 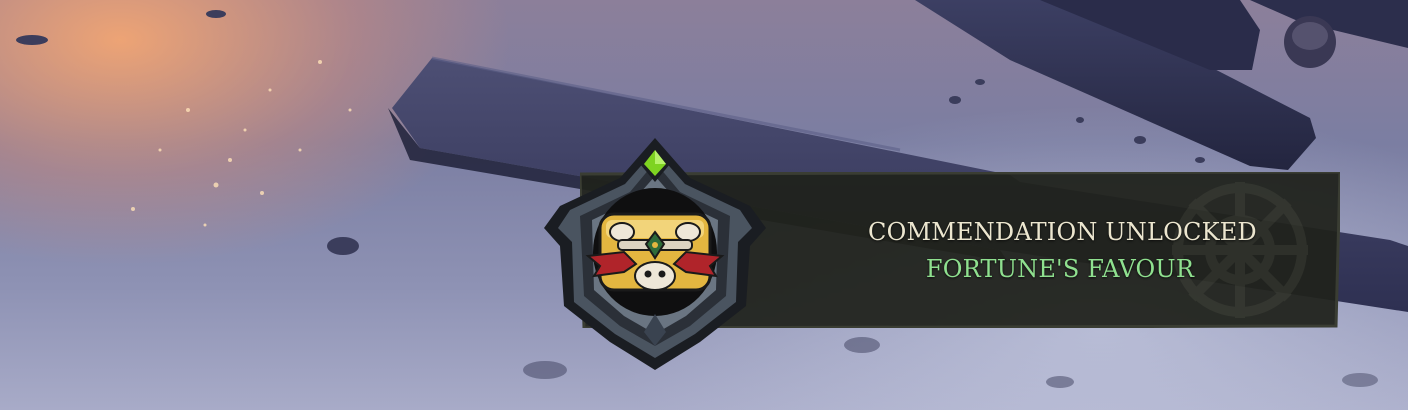 What do you see at coordinates (1062, 232) in the screenshot?
I see `notification-heading: COMMENDATION UNLOCKED` at bounding box center [1062, 232].